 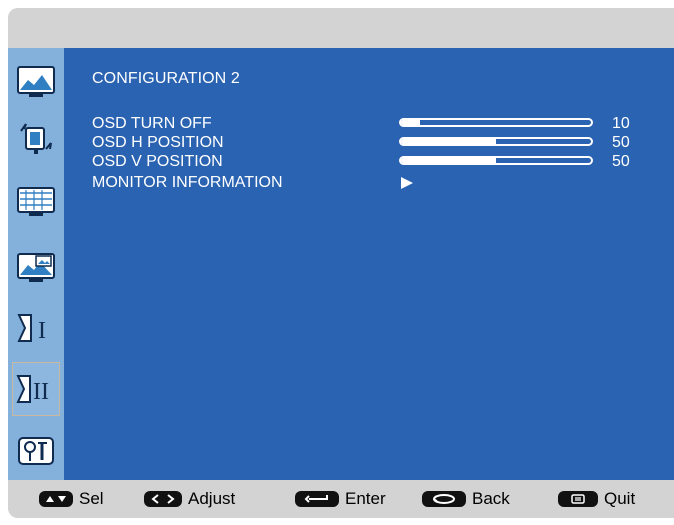 I want to click on hint-quit: Quit, so click(x=596, y=499).